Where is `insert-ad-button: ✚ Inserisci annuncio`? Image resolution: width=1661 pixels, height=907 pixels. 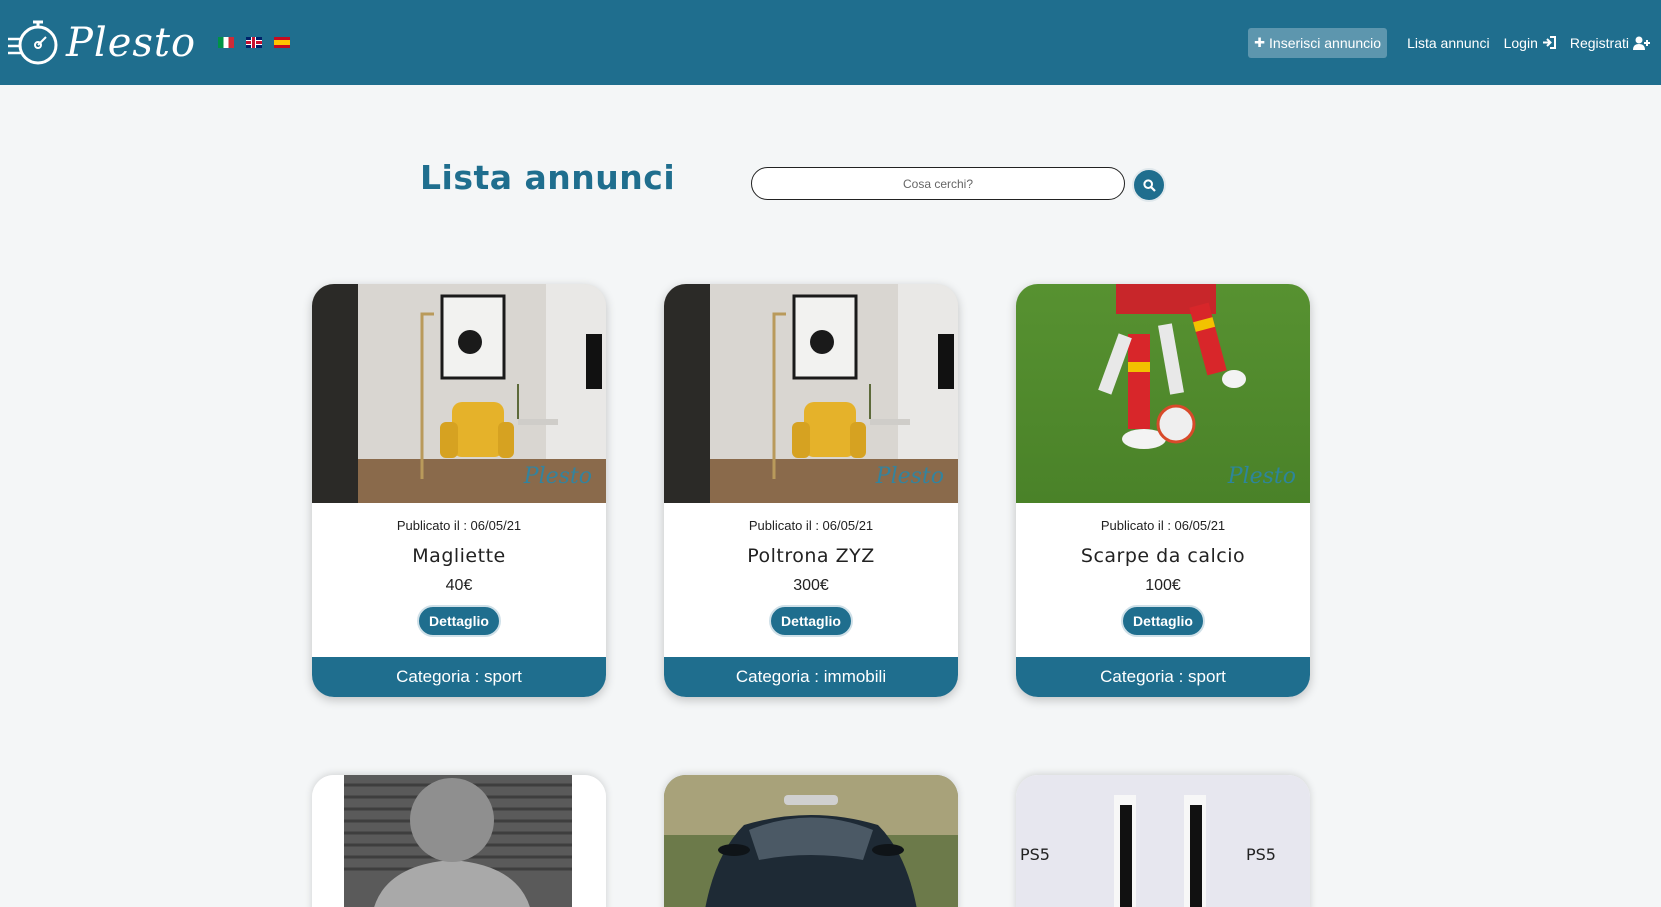 insert-ad-button: ✚ Inserisci annuncio is located at coordinates (1318, 42).